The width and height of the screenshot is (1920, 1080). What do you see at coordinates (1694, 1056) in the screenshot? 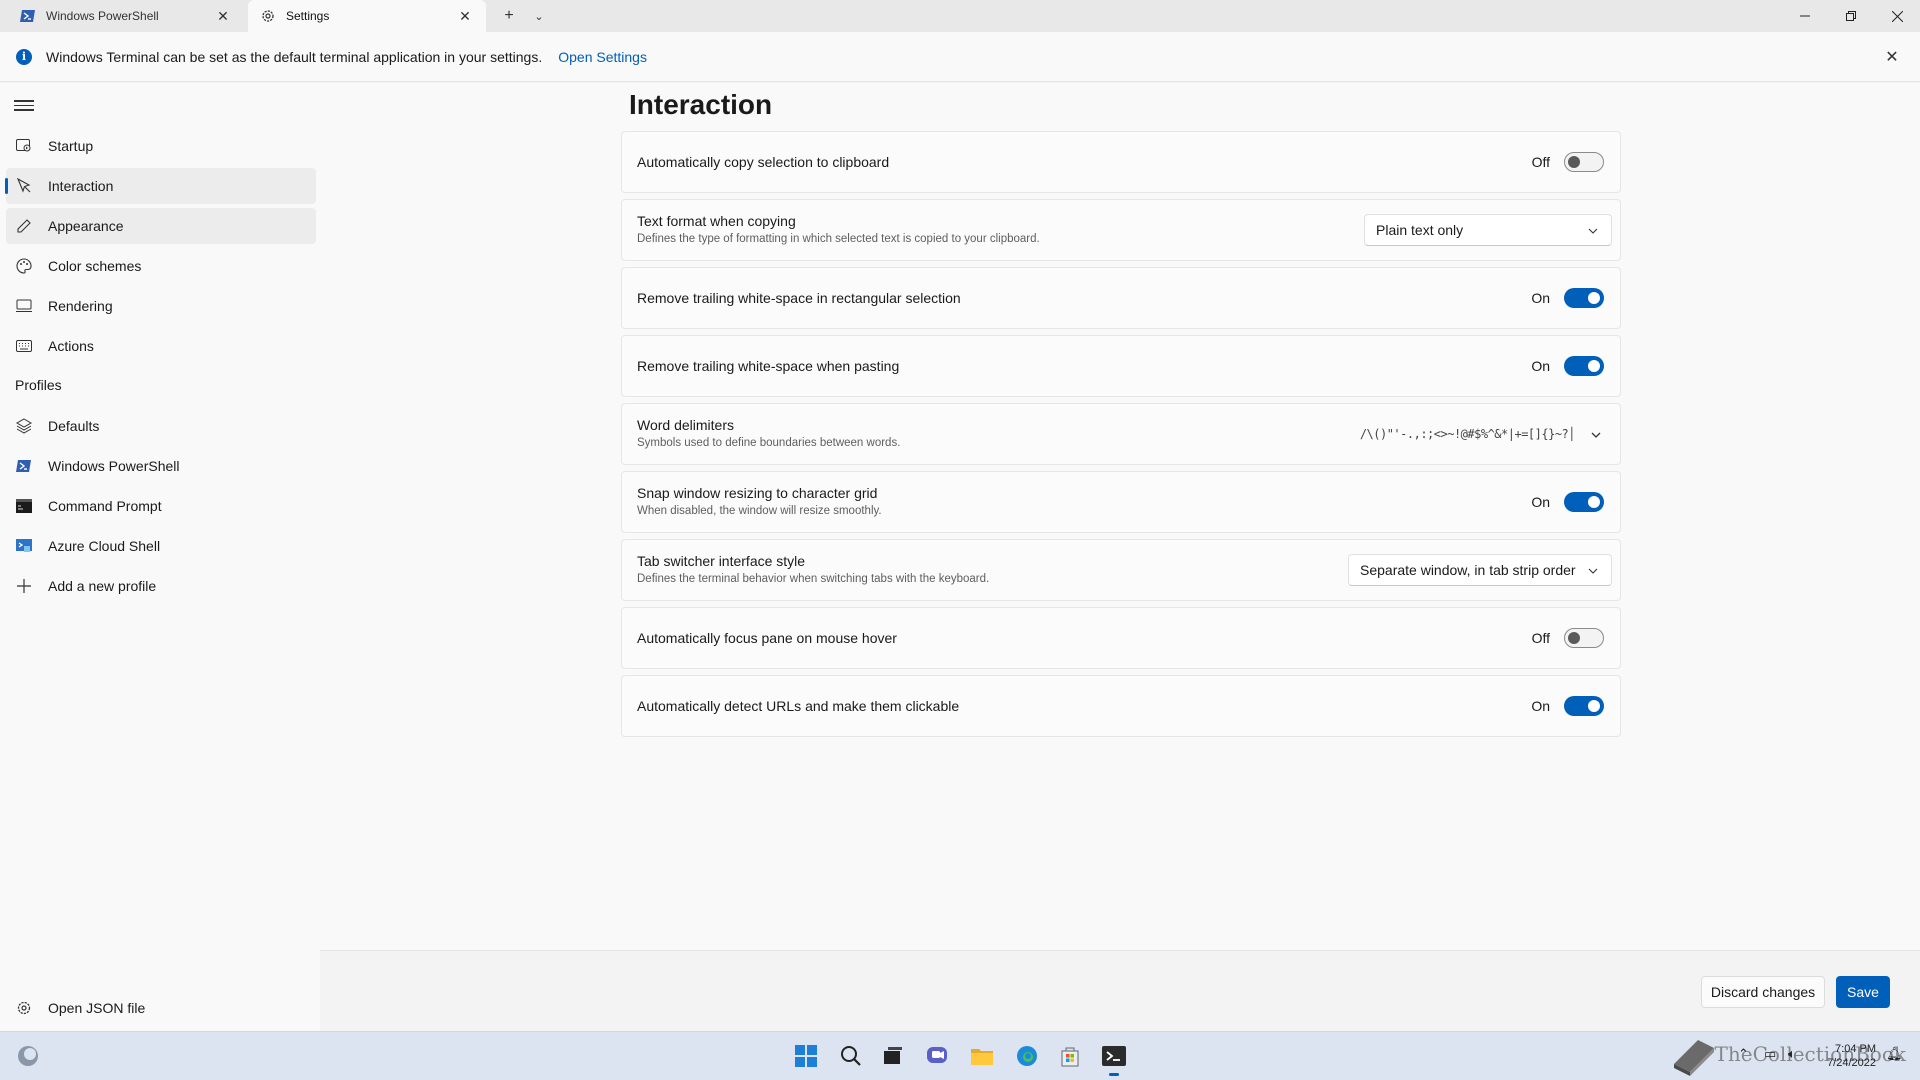
I see `book-icon` at bounding box center [1694, 1056].